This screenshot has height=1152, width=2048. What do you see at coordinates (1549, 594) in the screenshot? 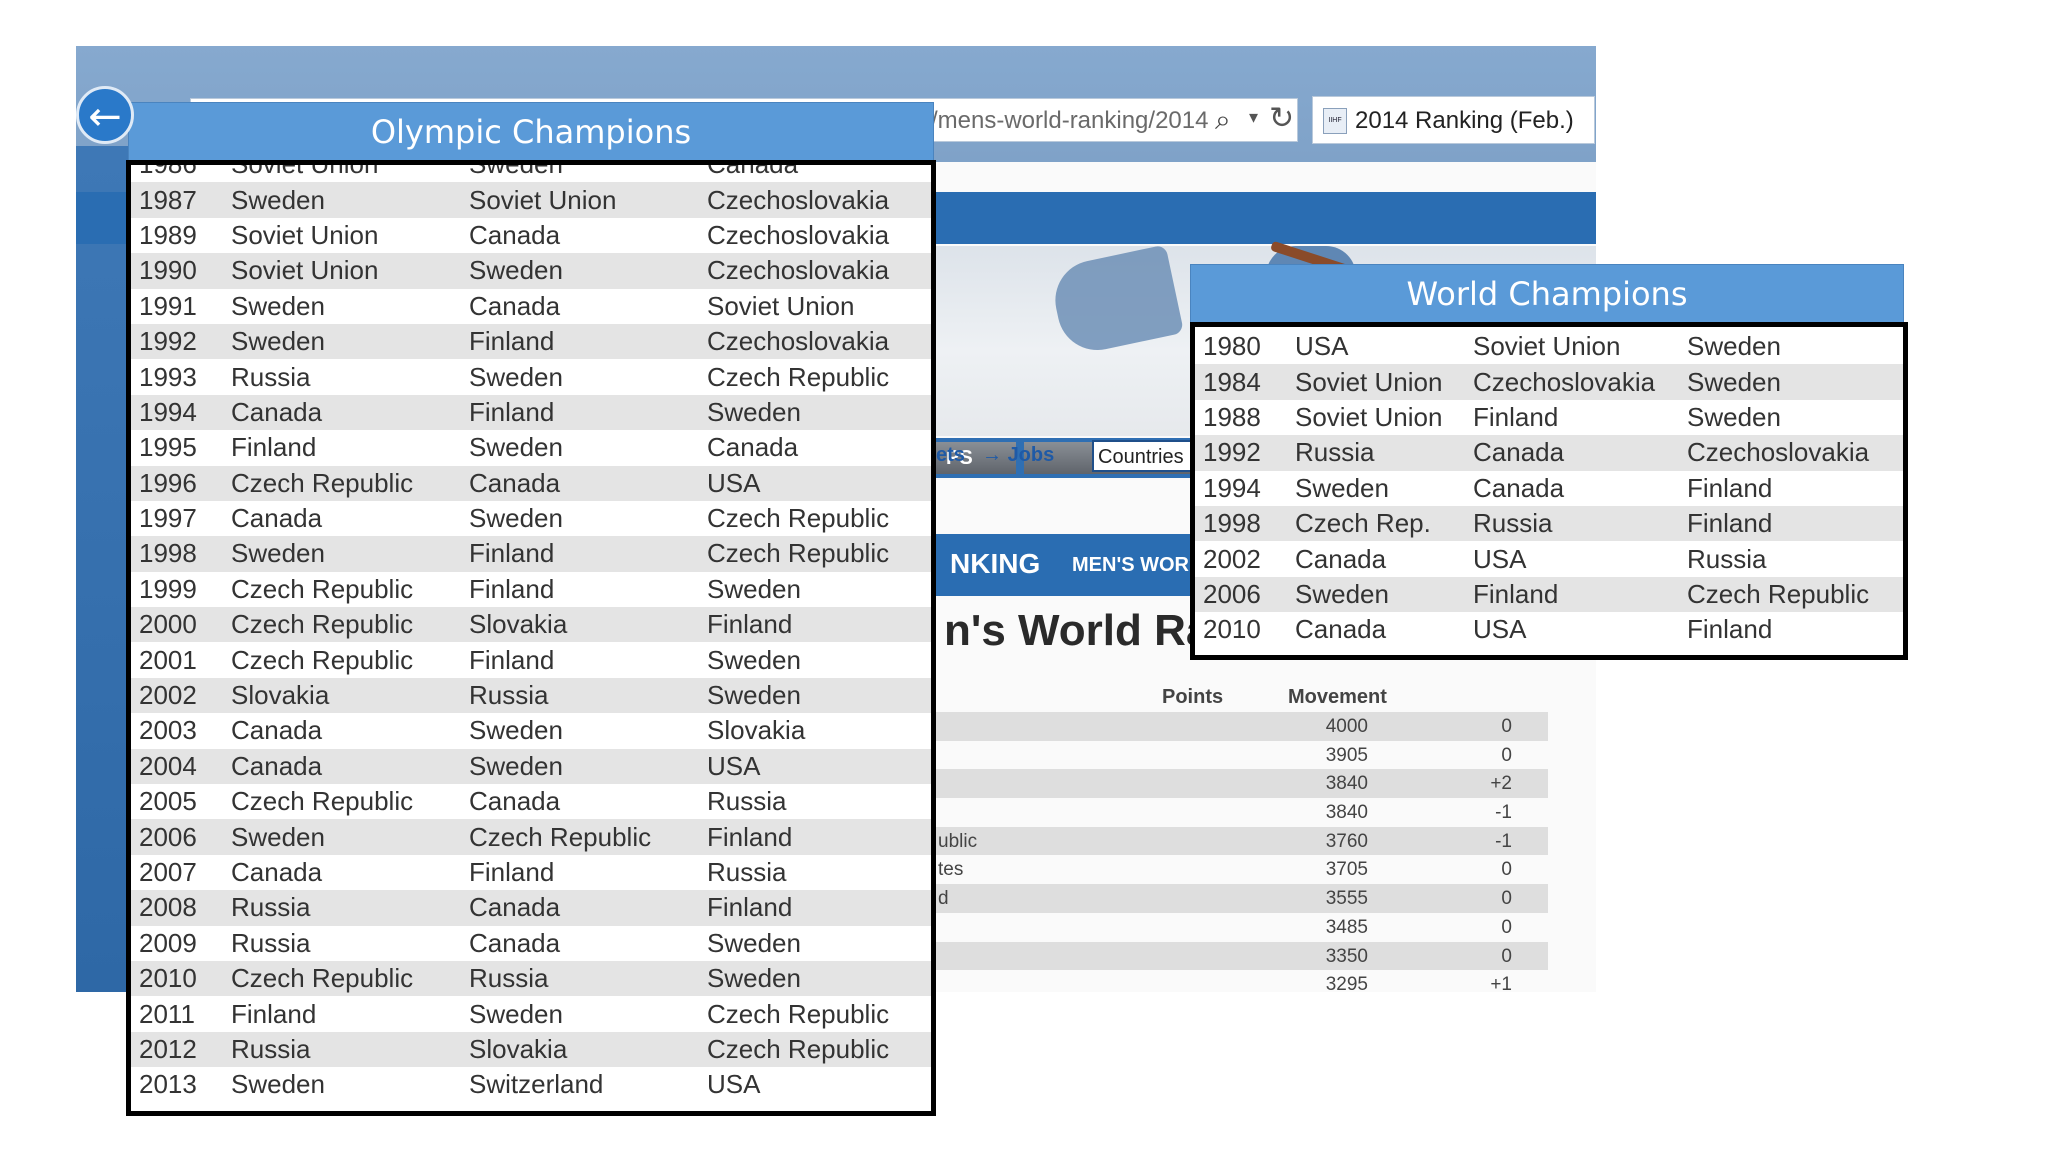
I see `table-row: 2006 Sweden Finland Czech Republic` at bounding box center [1549, 594].